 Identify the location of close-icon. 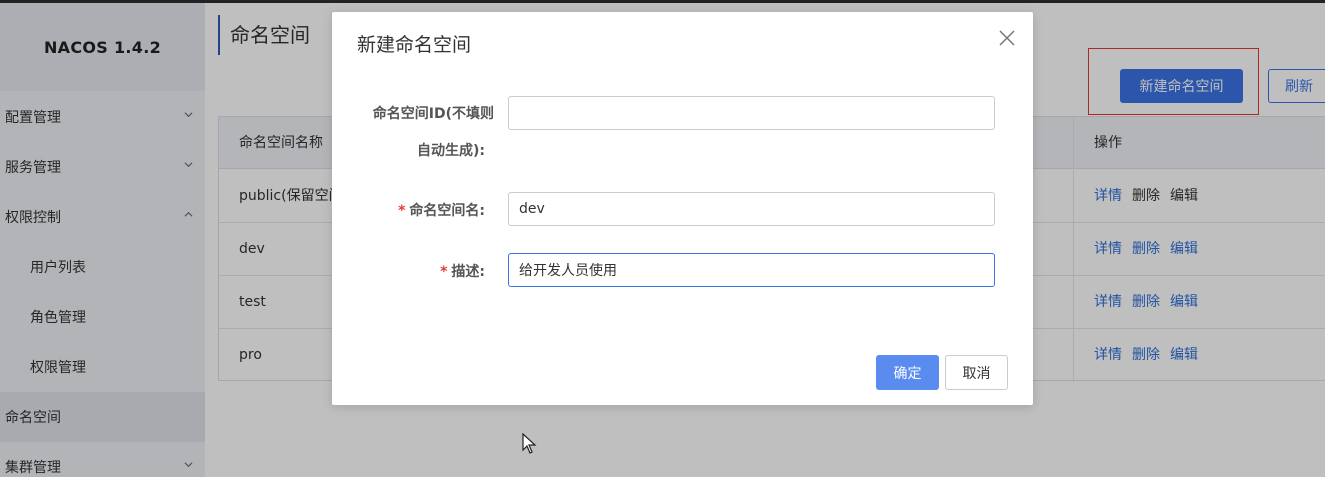
(1007, 38).